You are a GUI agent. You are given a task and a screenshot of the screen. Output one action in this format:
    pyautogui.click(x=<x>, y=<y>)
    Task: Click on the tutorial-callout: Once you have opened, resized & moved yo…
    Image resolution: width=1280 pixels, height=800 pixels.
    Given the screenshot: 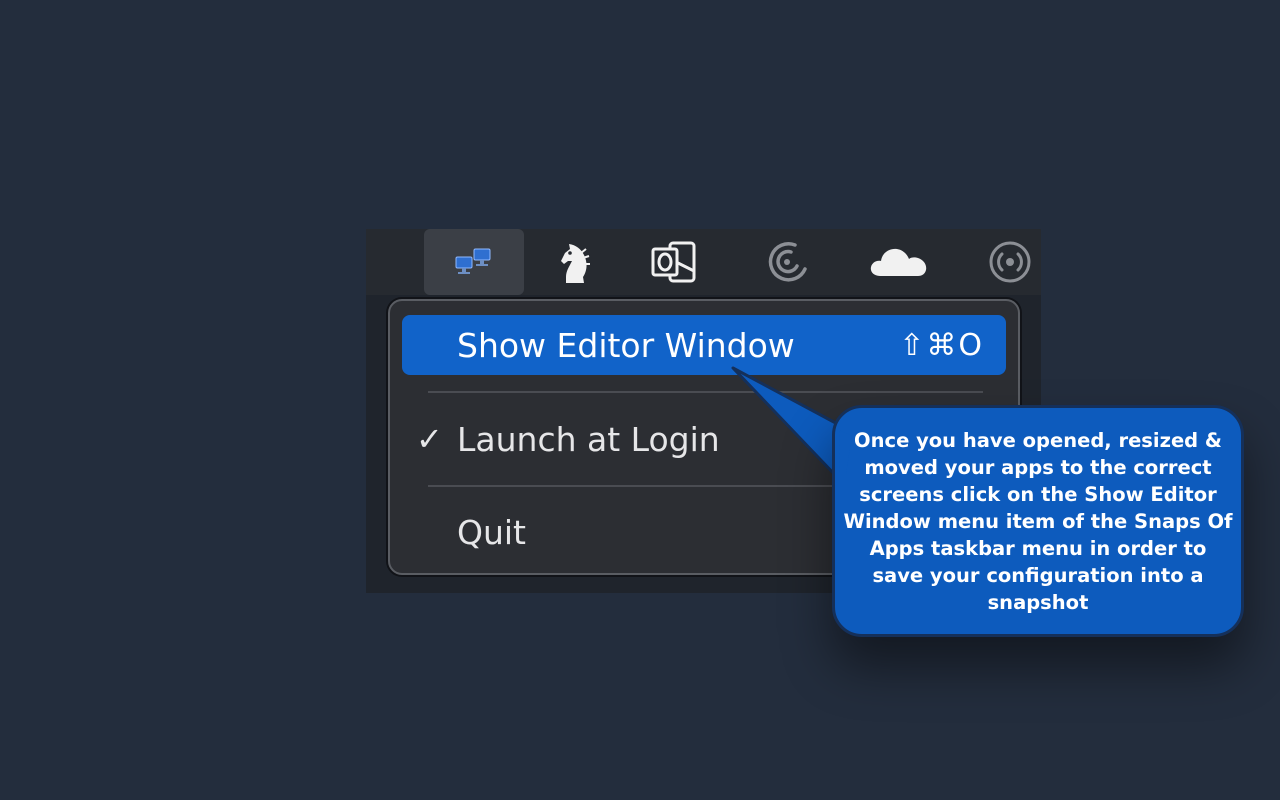 What is the action you would take?
    pyautogui.click(x=1038, y=521)
    